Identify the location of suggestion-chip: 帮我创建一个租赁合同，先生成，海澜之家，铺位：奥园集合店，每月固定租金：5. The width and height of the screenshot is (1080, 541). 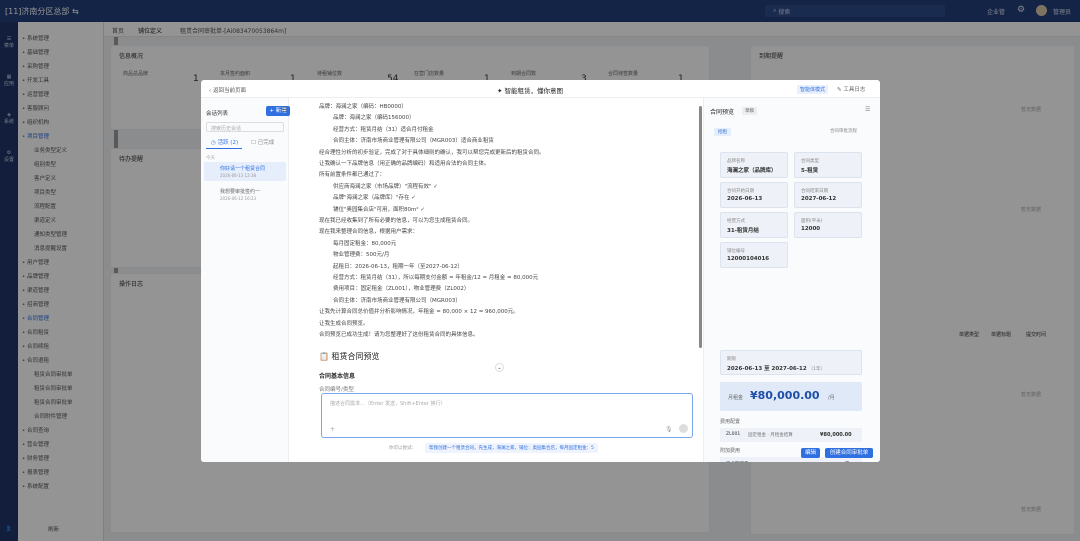
(511, 448).